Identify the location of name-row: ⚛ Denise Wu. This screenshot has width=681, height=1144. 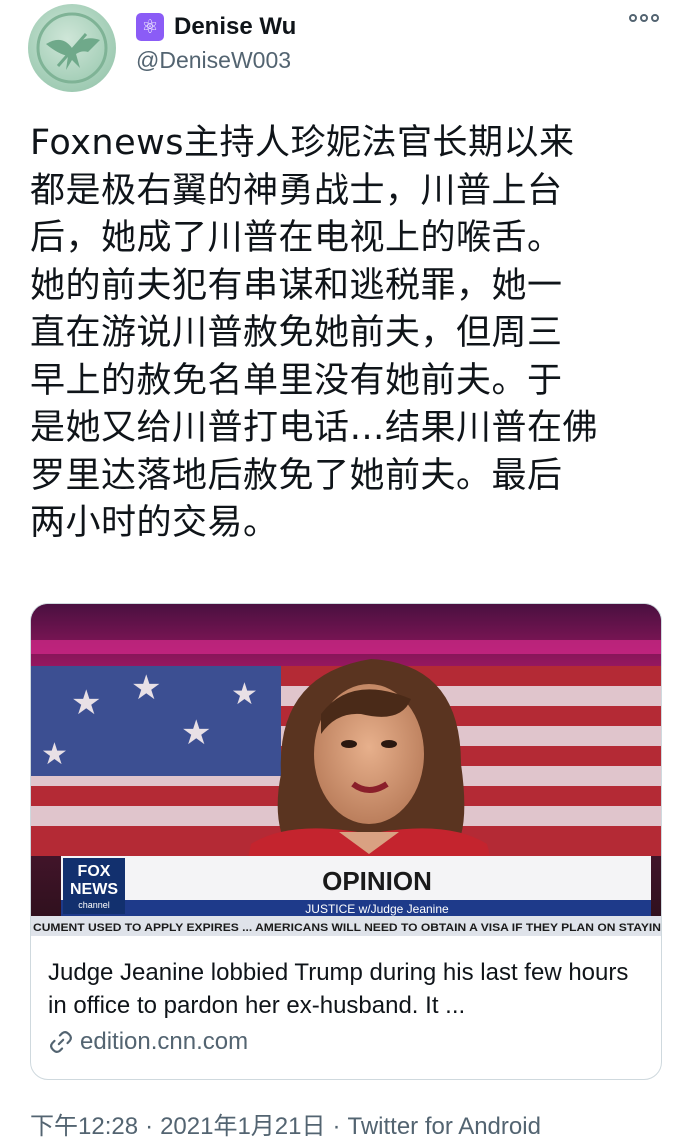
(216, 27).